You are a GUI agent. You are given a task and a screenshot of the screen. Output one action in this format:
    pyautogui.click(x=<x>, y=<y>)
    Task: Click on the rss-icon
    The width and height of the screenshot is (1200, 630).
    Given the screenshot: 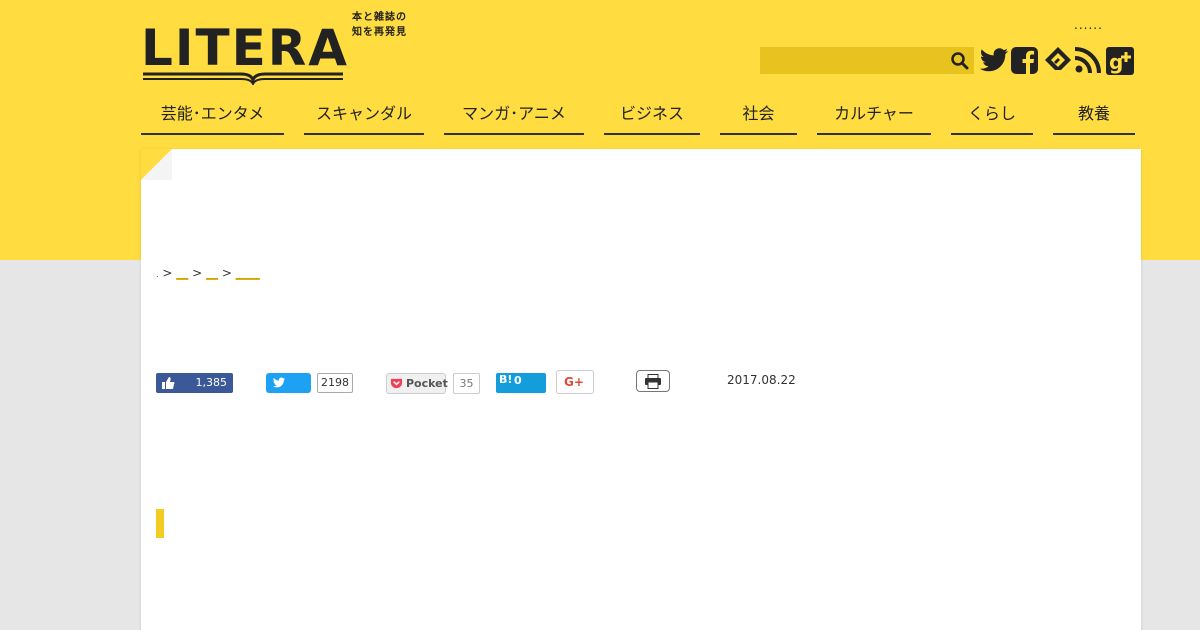 What is the action you would take?
    pyautogui.click(x=1088, y=60)
    